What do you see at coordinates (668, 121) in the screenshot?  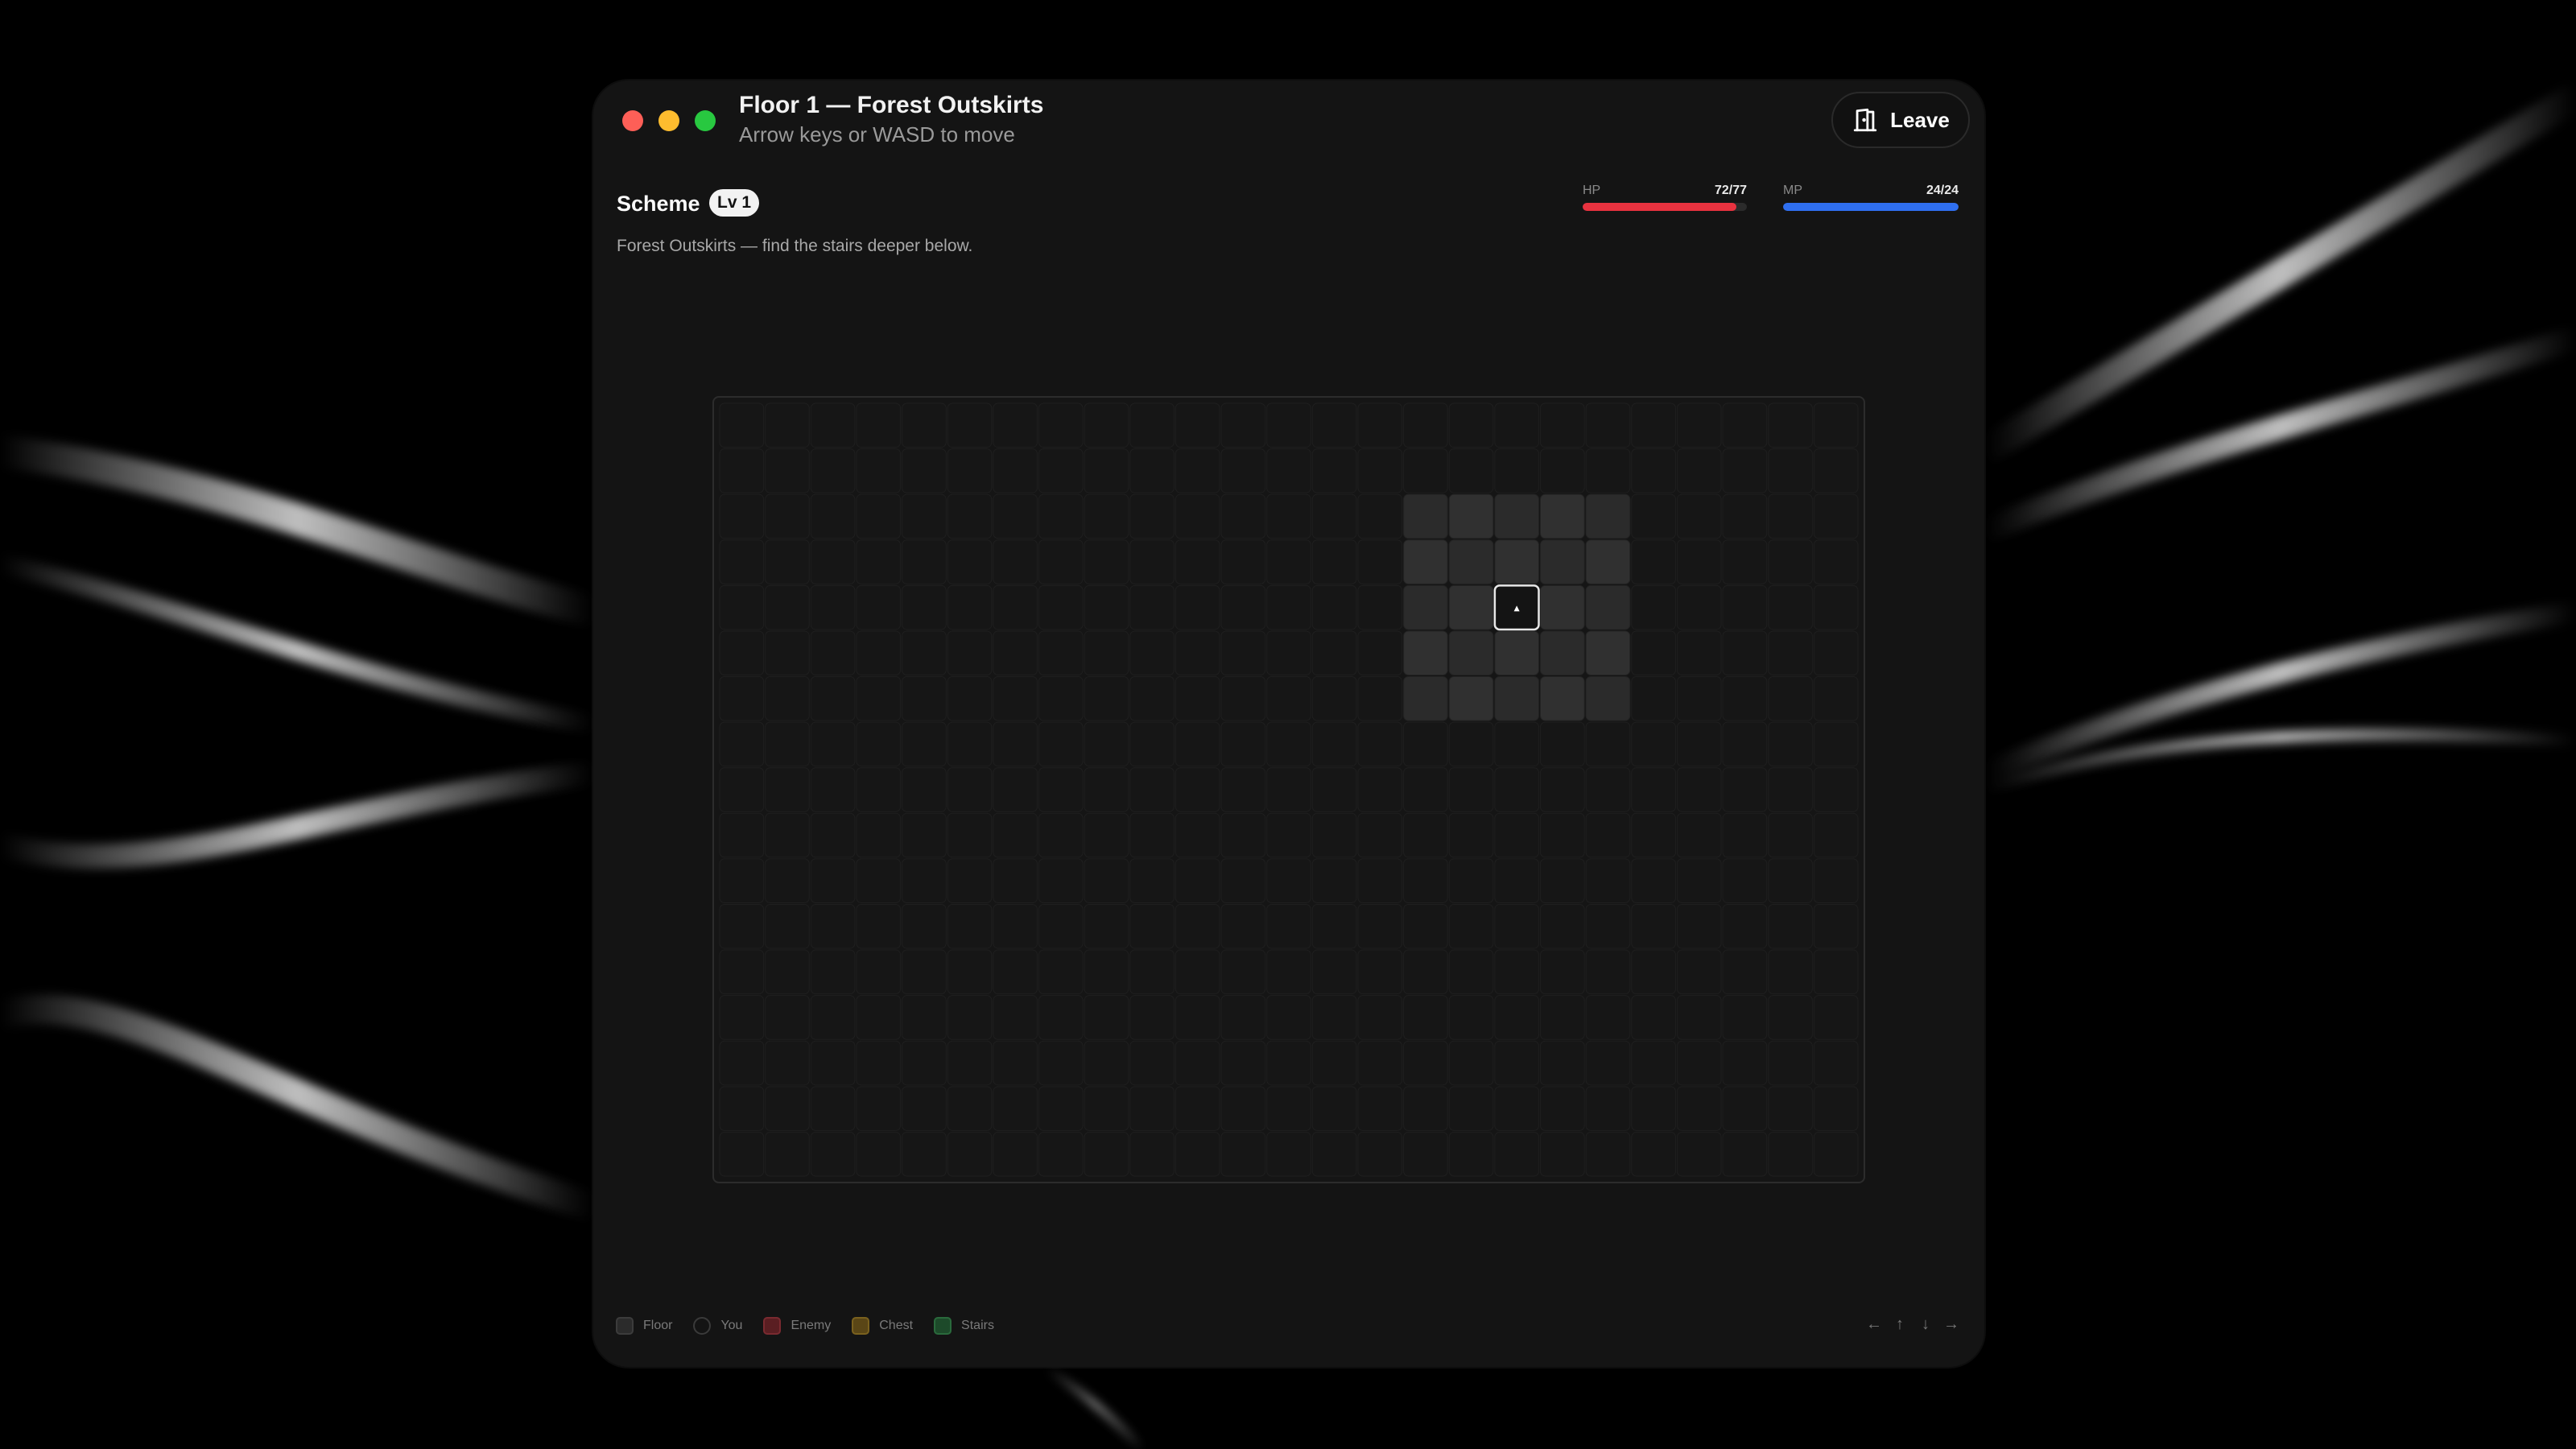 I see `minimize-window-button` at bounding box center [668, 121].